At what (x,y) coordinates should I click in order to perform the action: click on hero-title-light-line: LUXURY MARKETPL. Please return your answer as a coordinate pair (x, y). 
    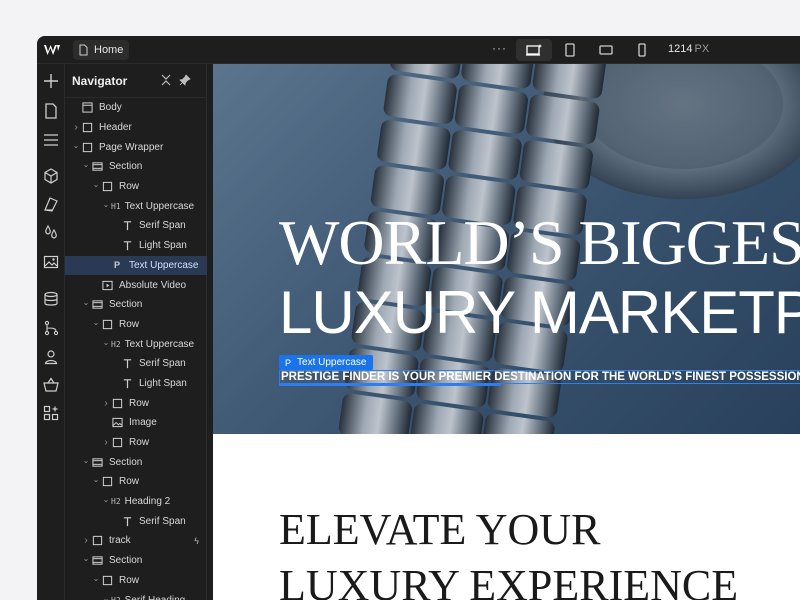
    Looking at the image, I should click on (539, 312).